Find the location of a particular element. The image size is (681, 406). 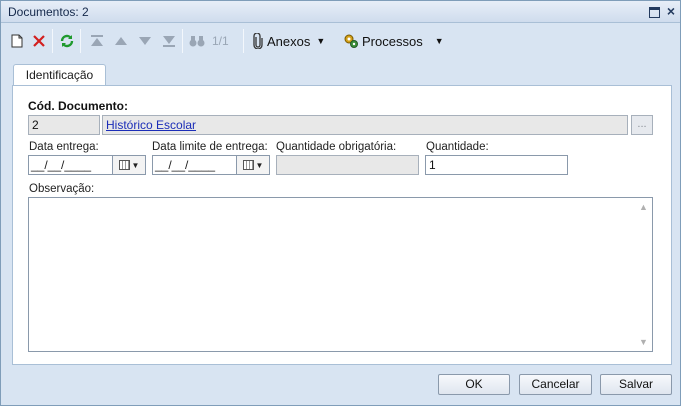

delivery-date-picker-button: ▼ is located at coordinates (129, 165).